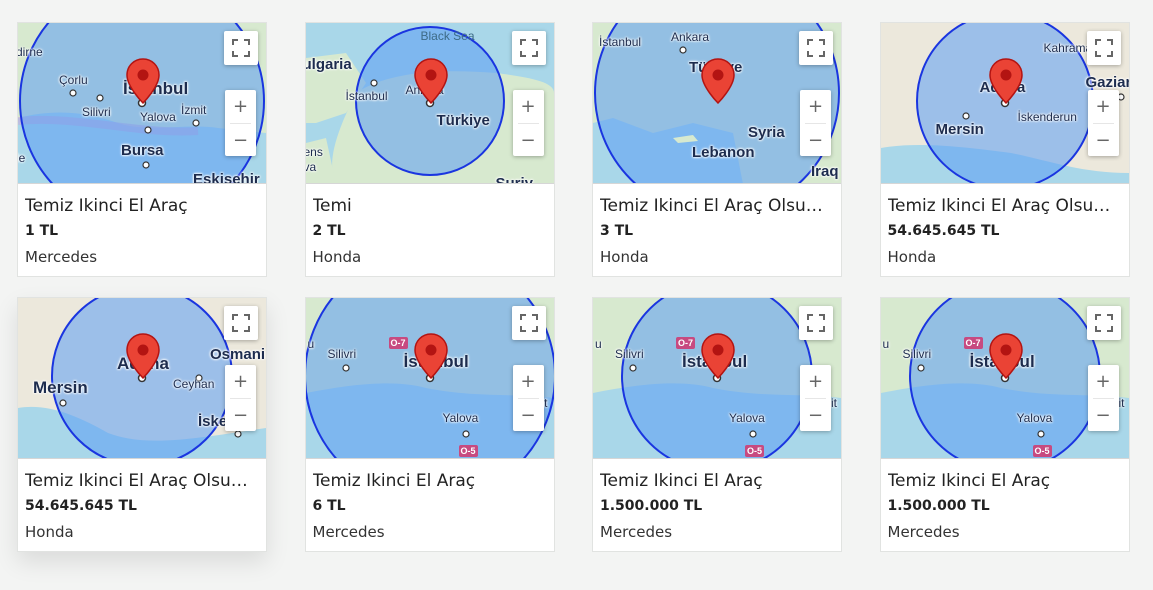 The image size is (1153, 590). Describe the element at coordinates (429, 378) in the screenshot. I see `map-view: u Silivri O-7 İstanbul Yalova O-5 it + −` at that location.